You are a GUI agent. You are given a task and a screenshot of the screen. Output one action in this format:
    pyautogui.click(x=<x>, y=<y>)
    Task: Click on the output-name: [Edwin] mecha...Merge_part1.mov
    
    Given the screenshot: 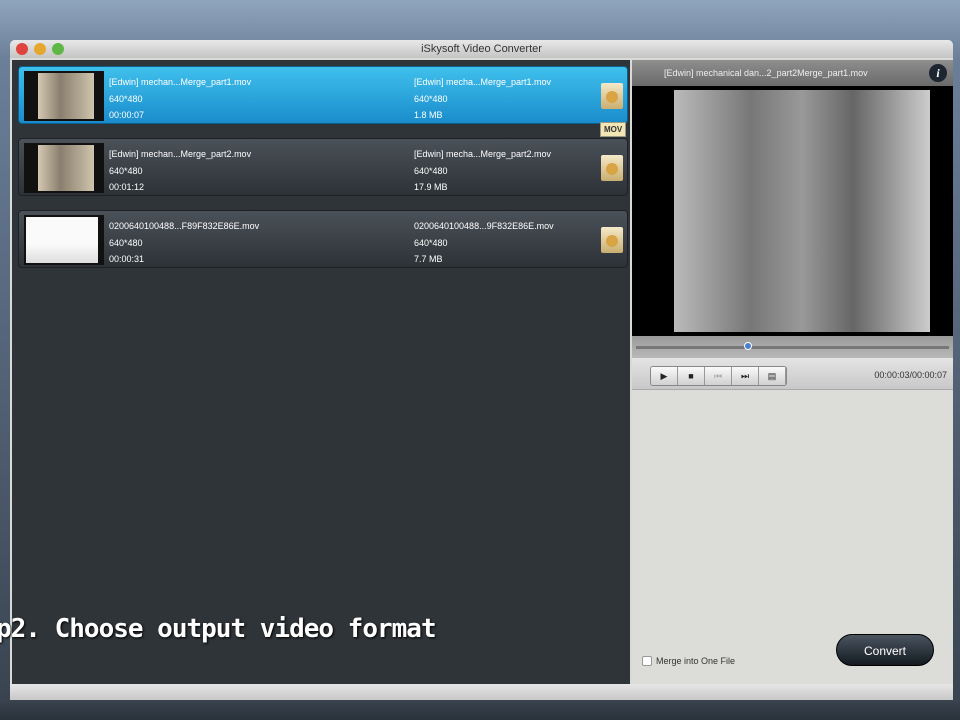 What is the action you would take?
    pyautogui.click(x=483, y=82)
    